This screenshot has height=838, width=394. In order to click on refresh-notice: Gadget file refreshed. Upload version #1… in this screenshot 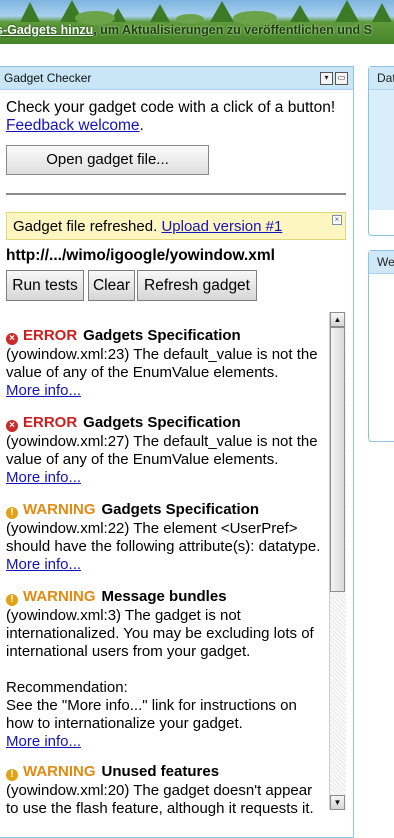, I will do `click(176, 226)`.